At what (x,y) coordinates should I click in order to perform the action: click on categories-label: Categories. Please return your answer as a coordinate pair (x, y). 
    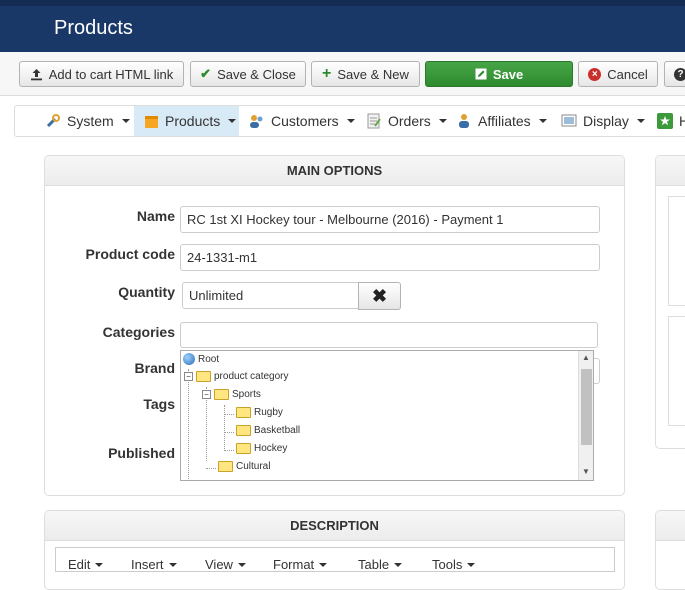
    Looking at the image, I should click on (138, 332).